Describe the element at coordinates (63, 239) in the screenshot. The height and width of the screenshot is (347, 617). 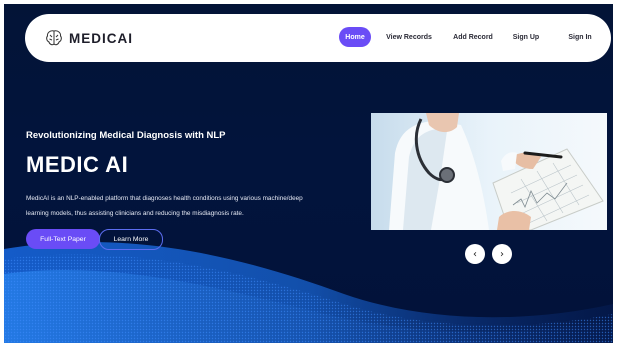
I see `full-text-paper-button: Full-Text Paper` at that location.